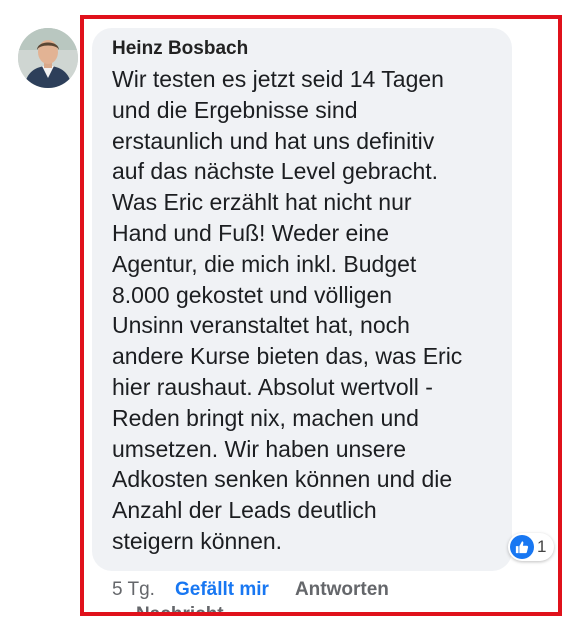  I want to click on comment-text-line: andere Kurse bieten das, was Eric, so click(287, 356).